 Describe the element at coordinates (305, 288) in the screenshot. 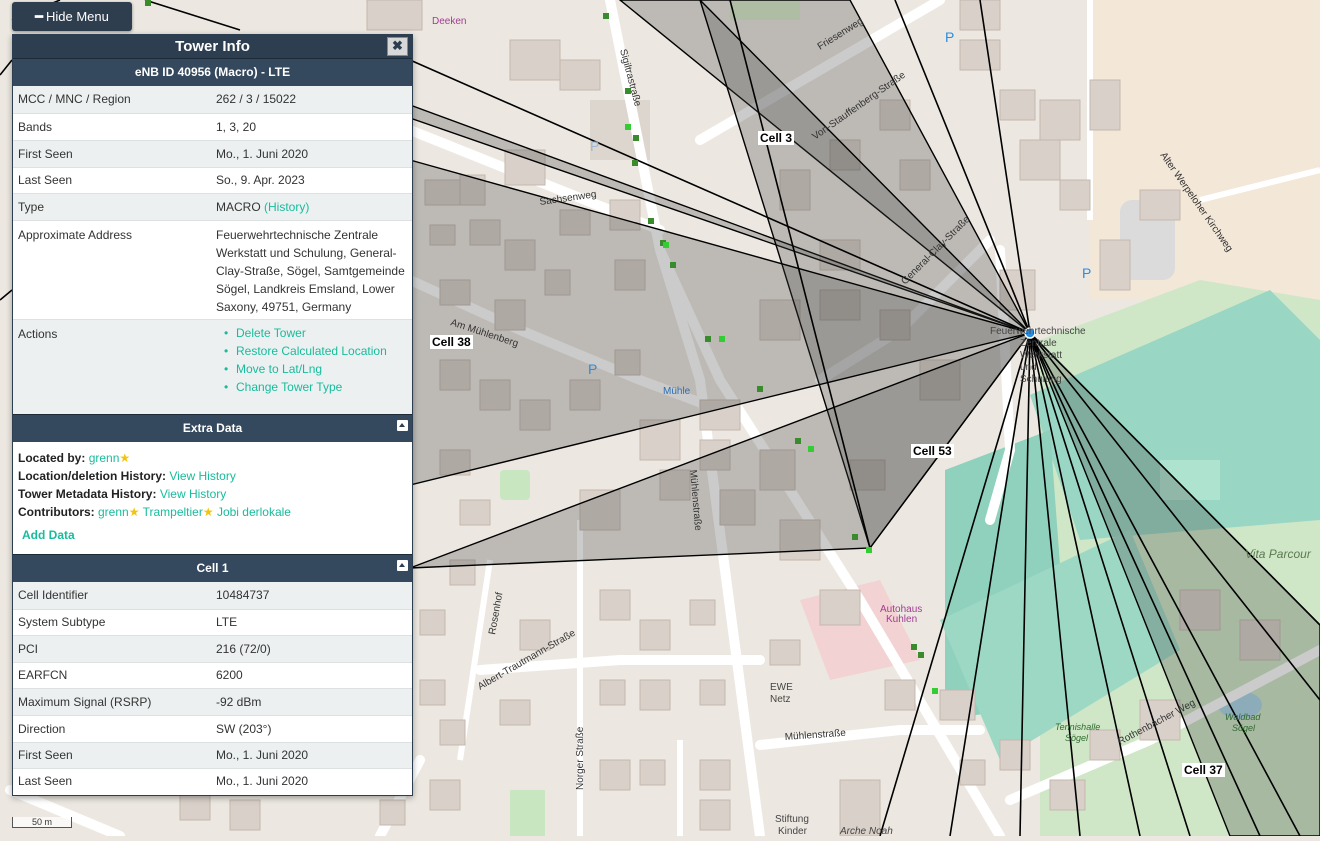

I see `address-line: Sögel, Landkreis Emsland, Lower` at that location.